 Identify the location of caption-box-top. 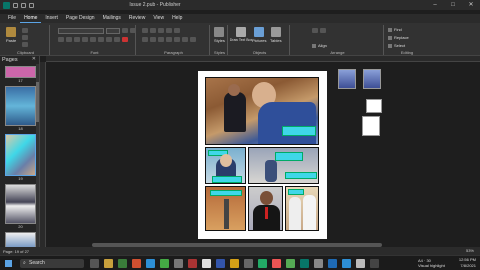
(299, 131).